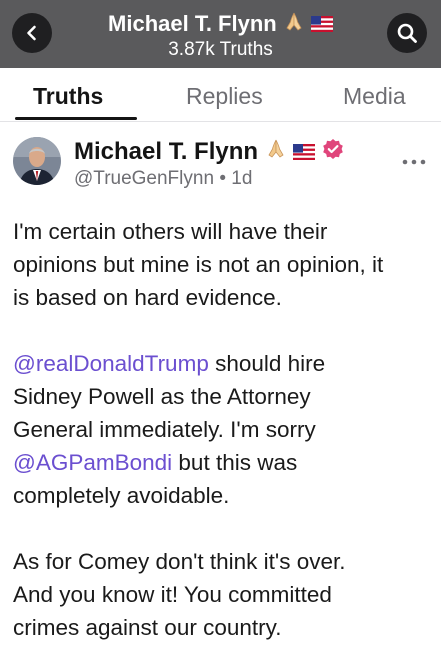 This screenshot has height=655, width=441. What do you see at coordinates (121, 495) in the screenshot?
I see `post-line: completely avoidable.` at bounding box center [121, 495].